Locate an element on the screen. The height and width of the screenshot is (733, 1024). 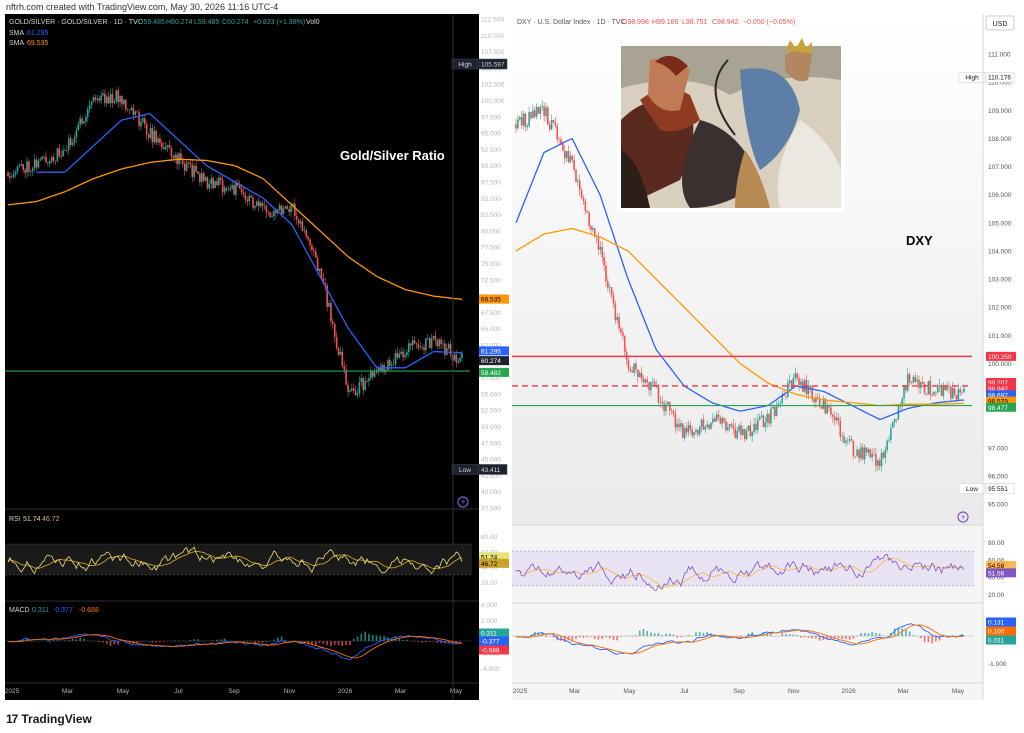
low-label: Low is located at coordinates (465, 470).